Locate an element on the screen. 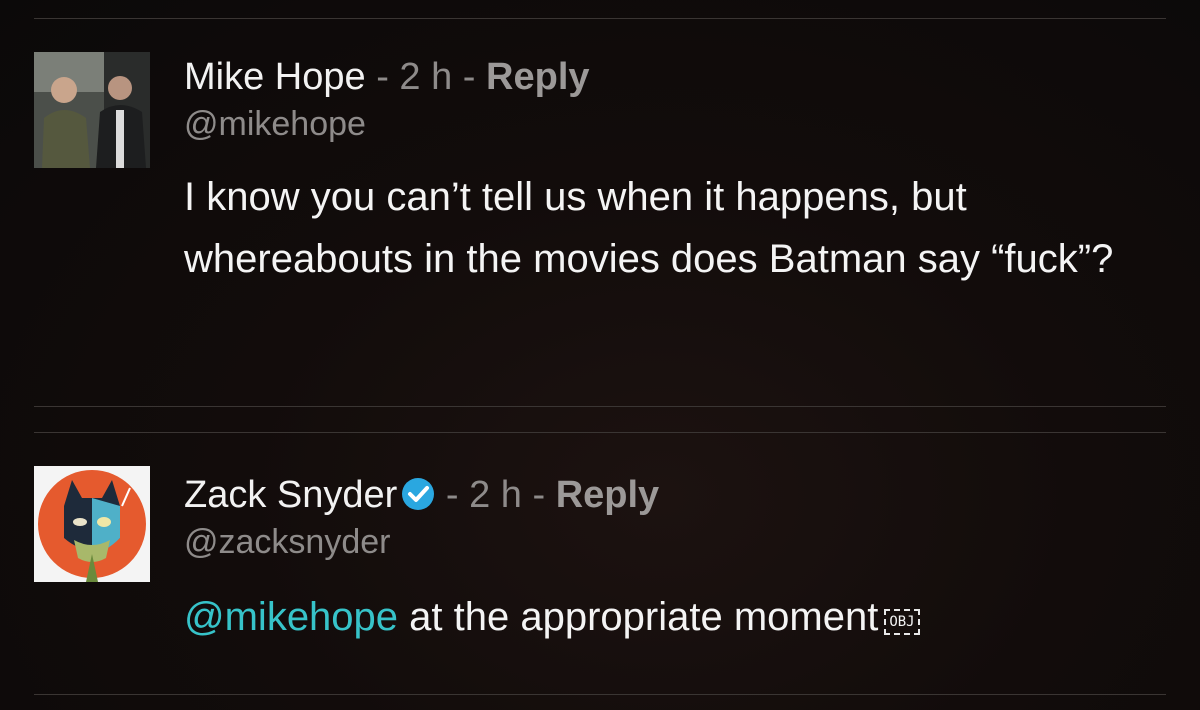 The width and height of the screenshot is (1200, 710). comment-header: Zack Snyder - 2 h - Reply is located at coordinates (674, 495).